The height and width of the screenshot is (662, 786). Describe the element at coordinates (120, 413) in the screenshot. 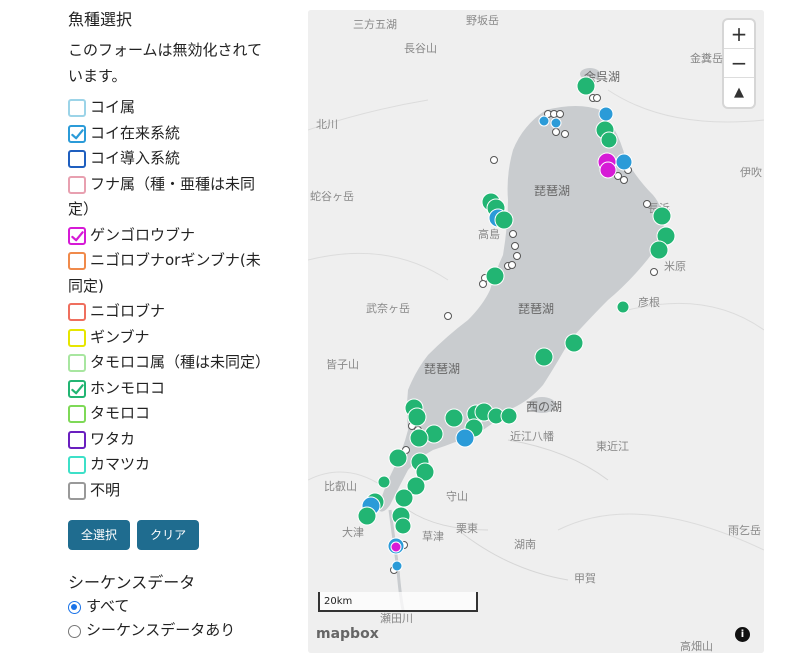

I see `species-label: タモロコ` at that location.